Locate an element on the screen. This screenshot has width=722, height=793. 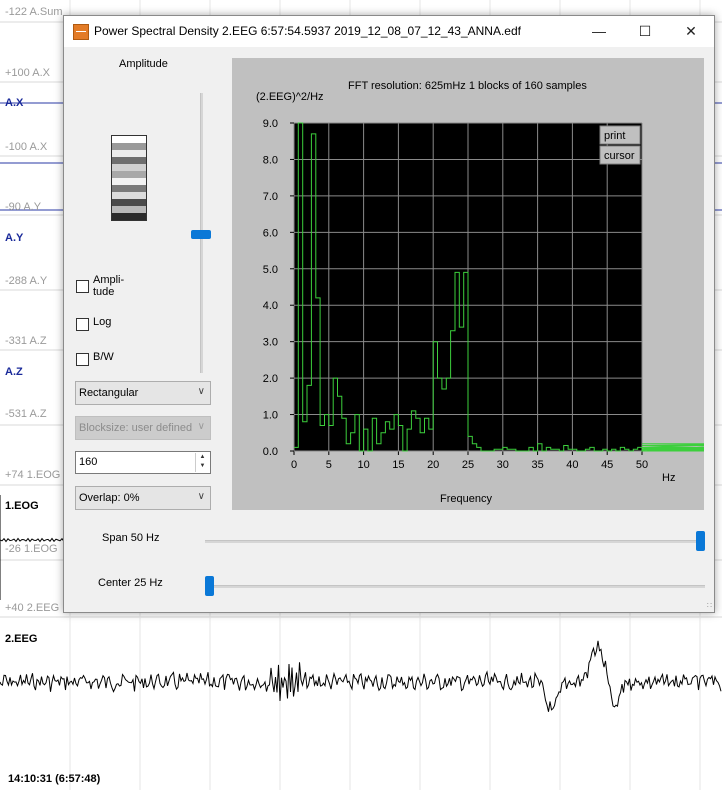
y-tick-label: 9.0 is located at coordinates (270, 124).